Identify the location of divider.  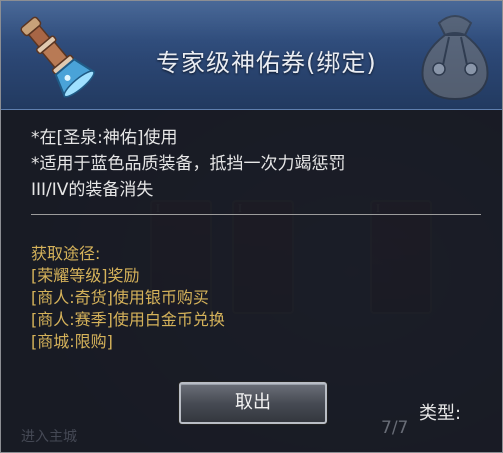
(256, 214).